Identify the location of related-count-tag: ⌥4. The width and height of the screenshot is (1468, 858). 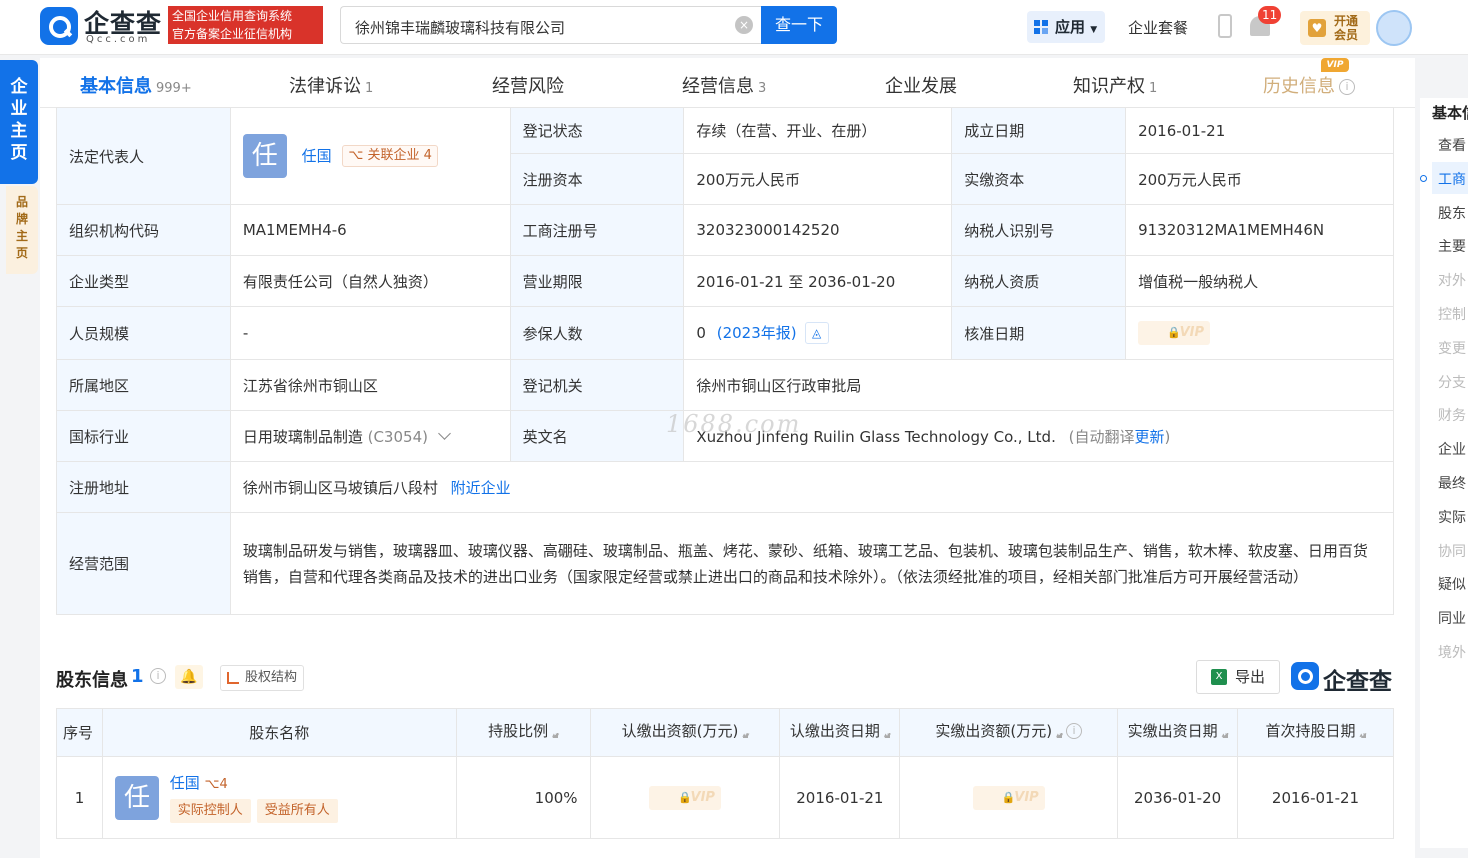
(216, 784).